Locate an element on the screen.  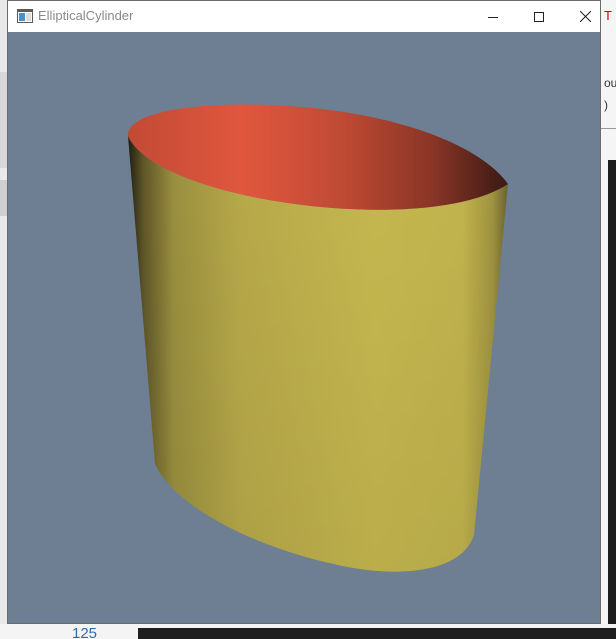
maximize-button is located at coordinates (539, 16).